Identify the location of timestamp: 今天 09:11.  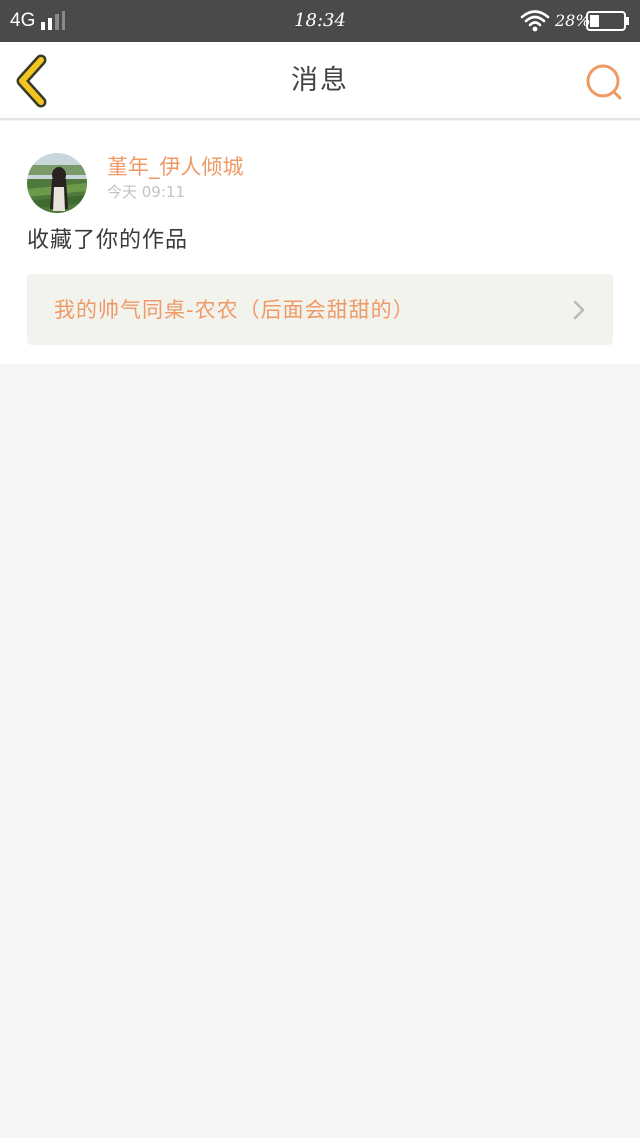
(146, 192).